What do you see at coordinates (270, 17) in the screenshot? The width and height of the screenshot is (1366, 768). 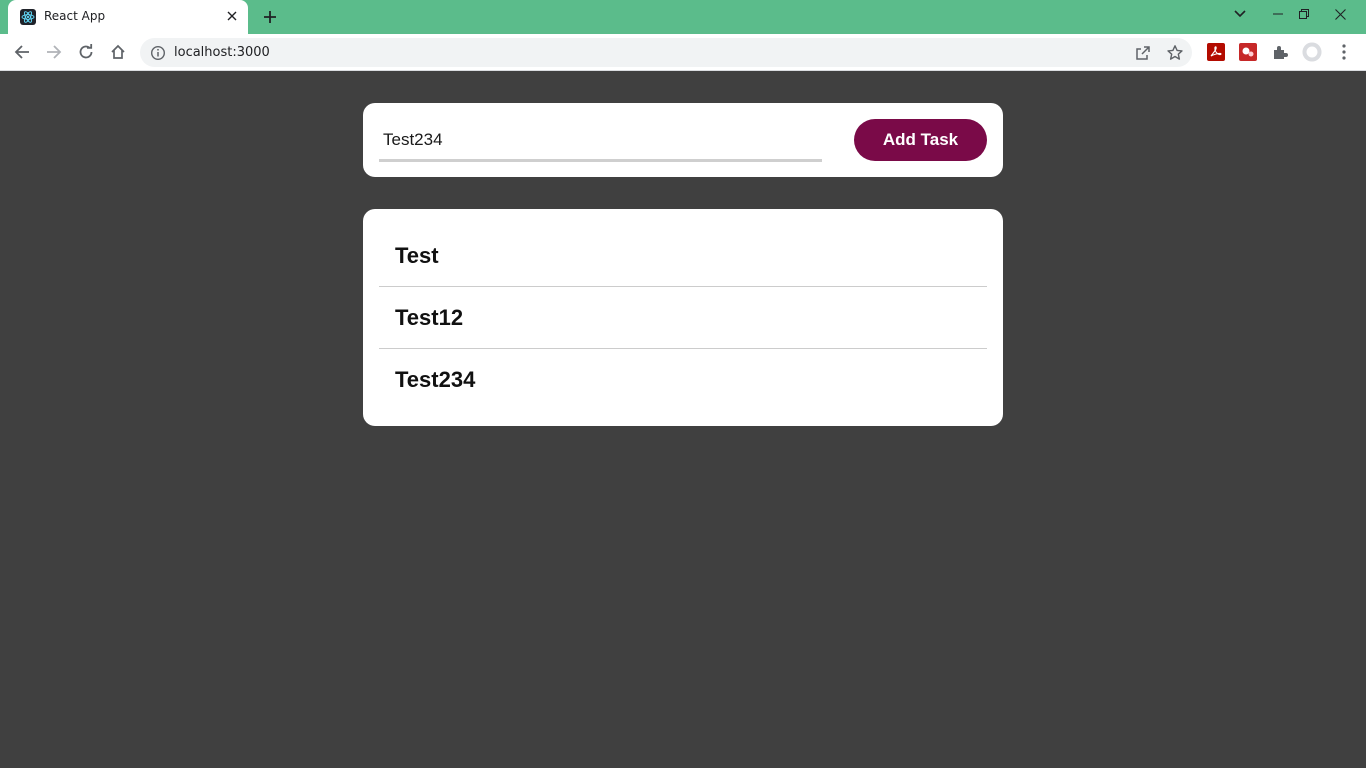 I see `new-tab-icon` at bounding box center [270, 17].